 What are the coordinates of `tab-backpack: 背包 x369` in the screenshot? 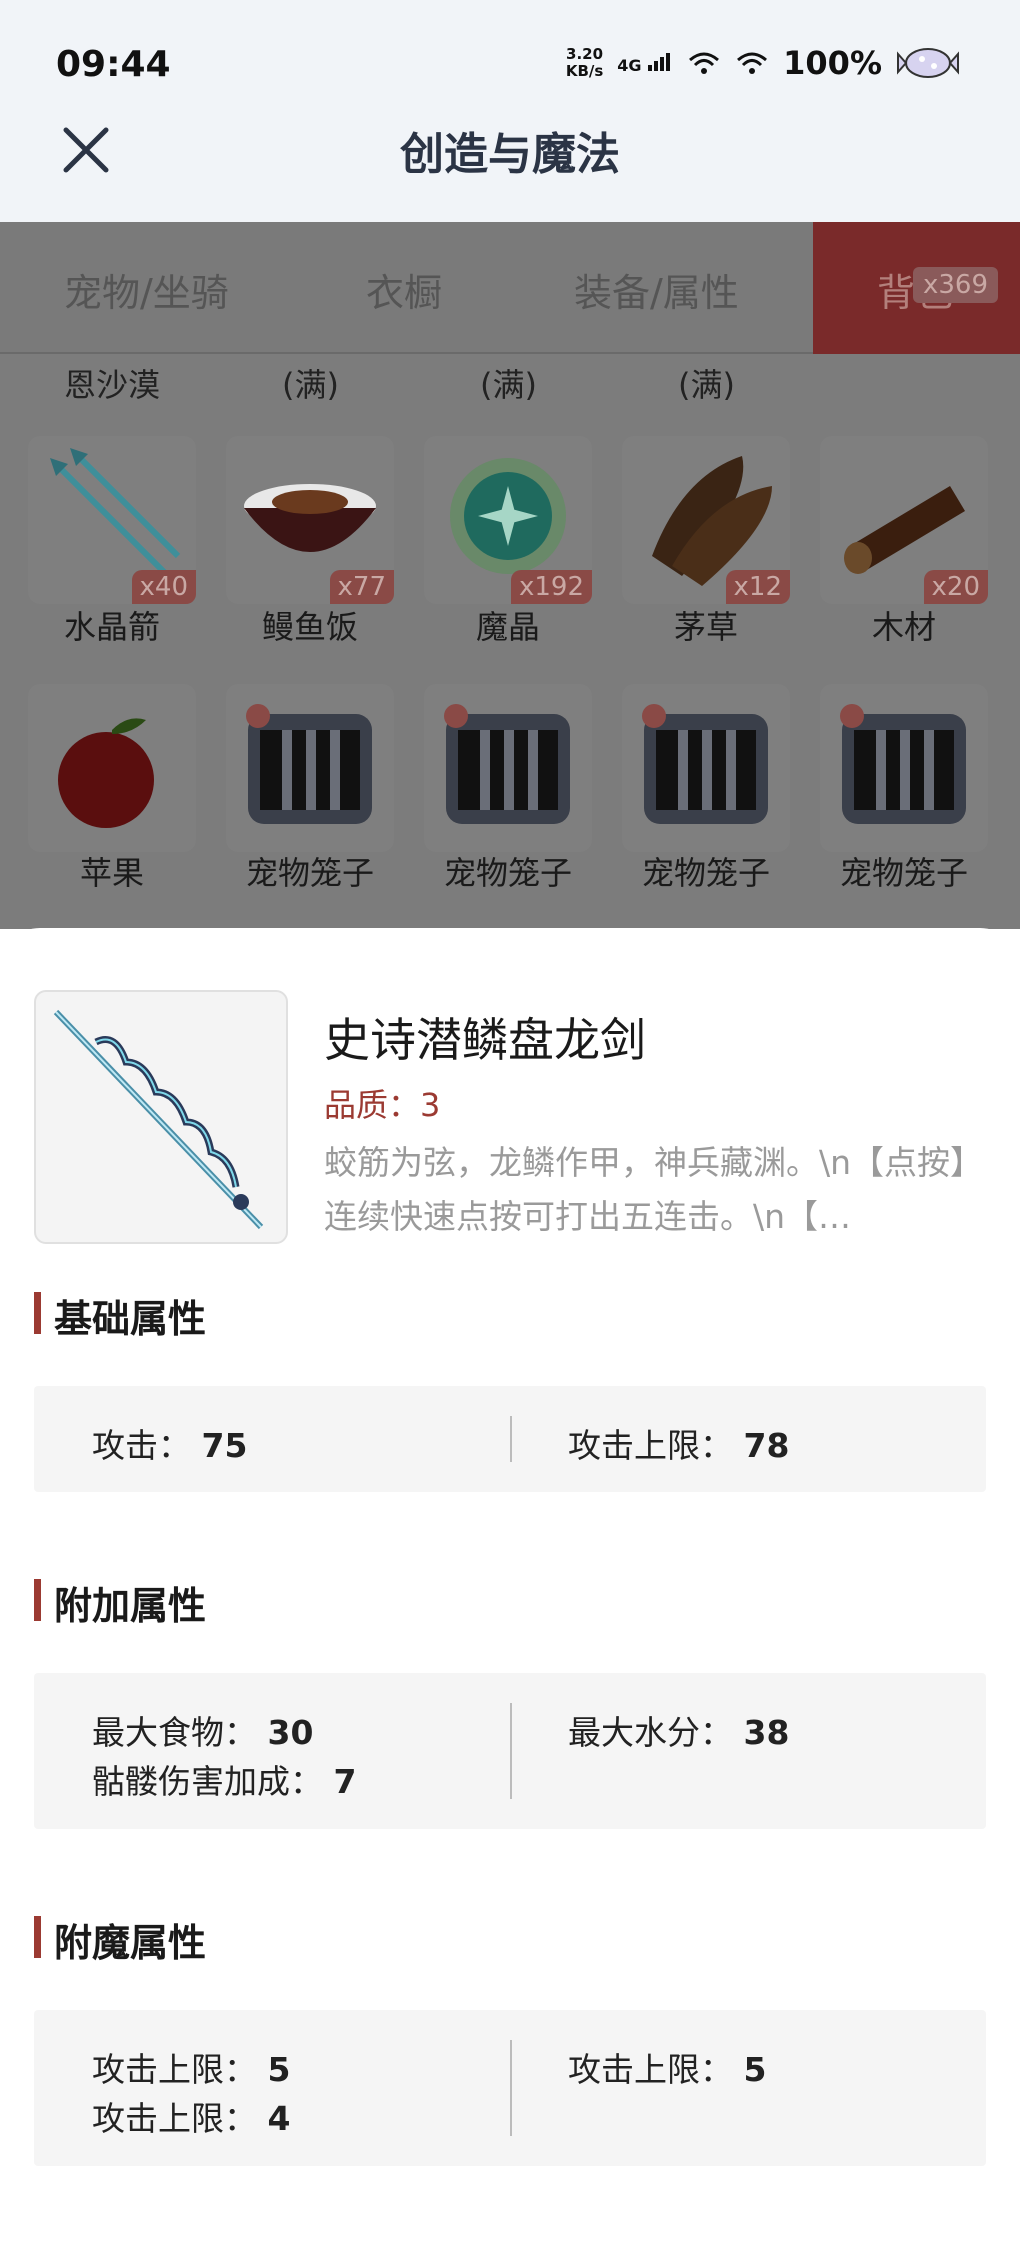 It's located at (916, 288).